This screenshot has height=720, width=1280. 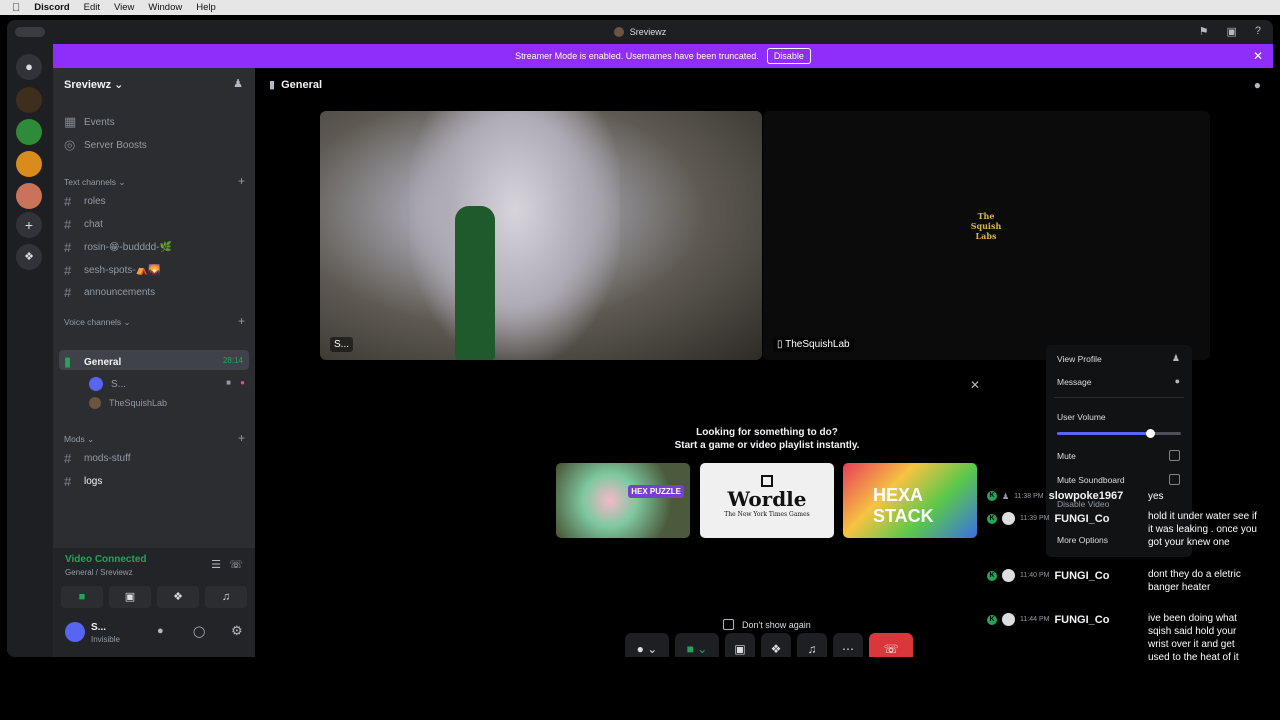 What do you see at coordinates (92, 362) in the screenshot?
I see `voice-channel-general: ▮ General` at bounding box center [92, 362].